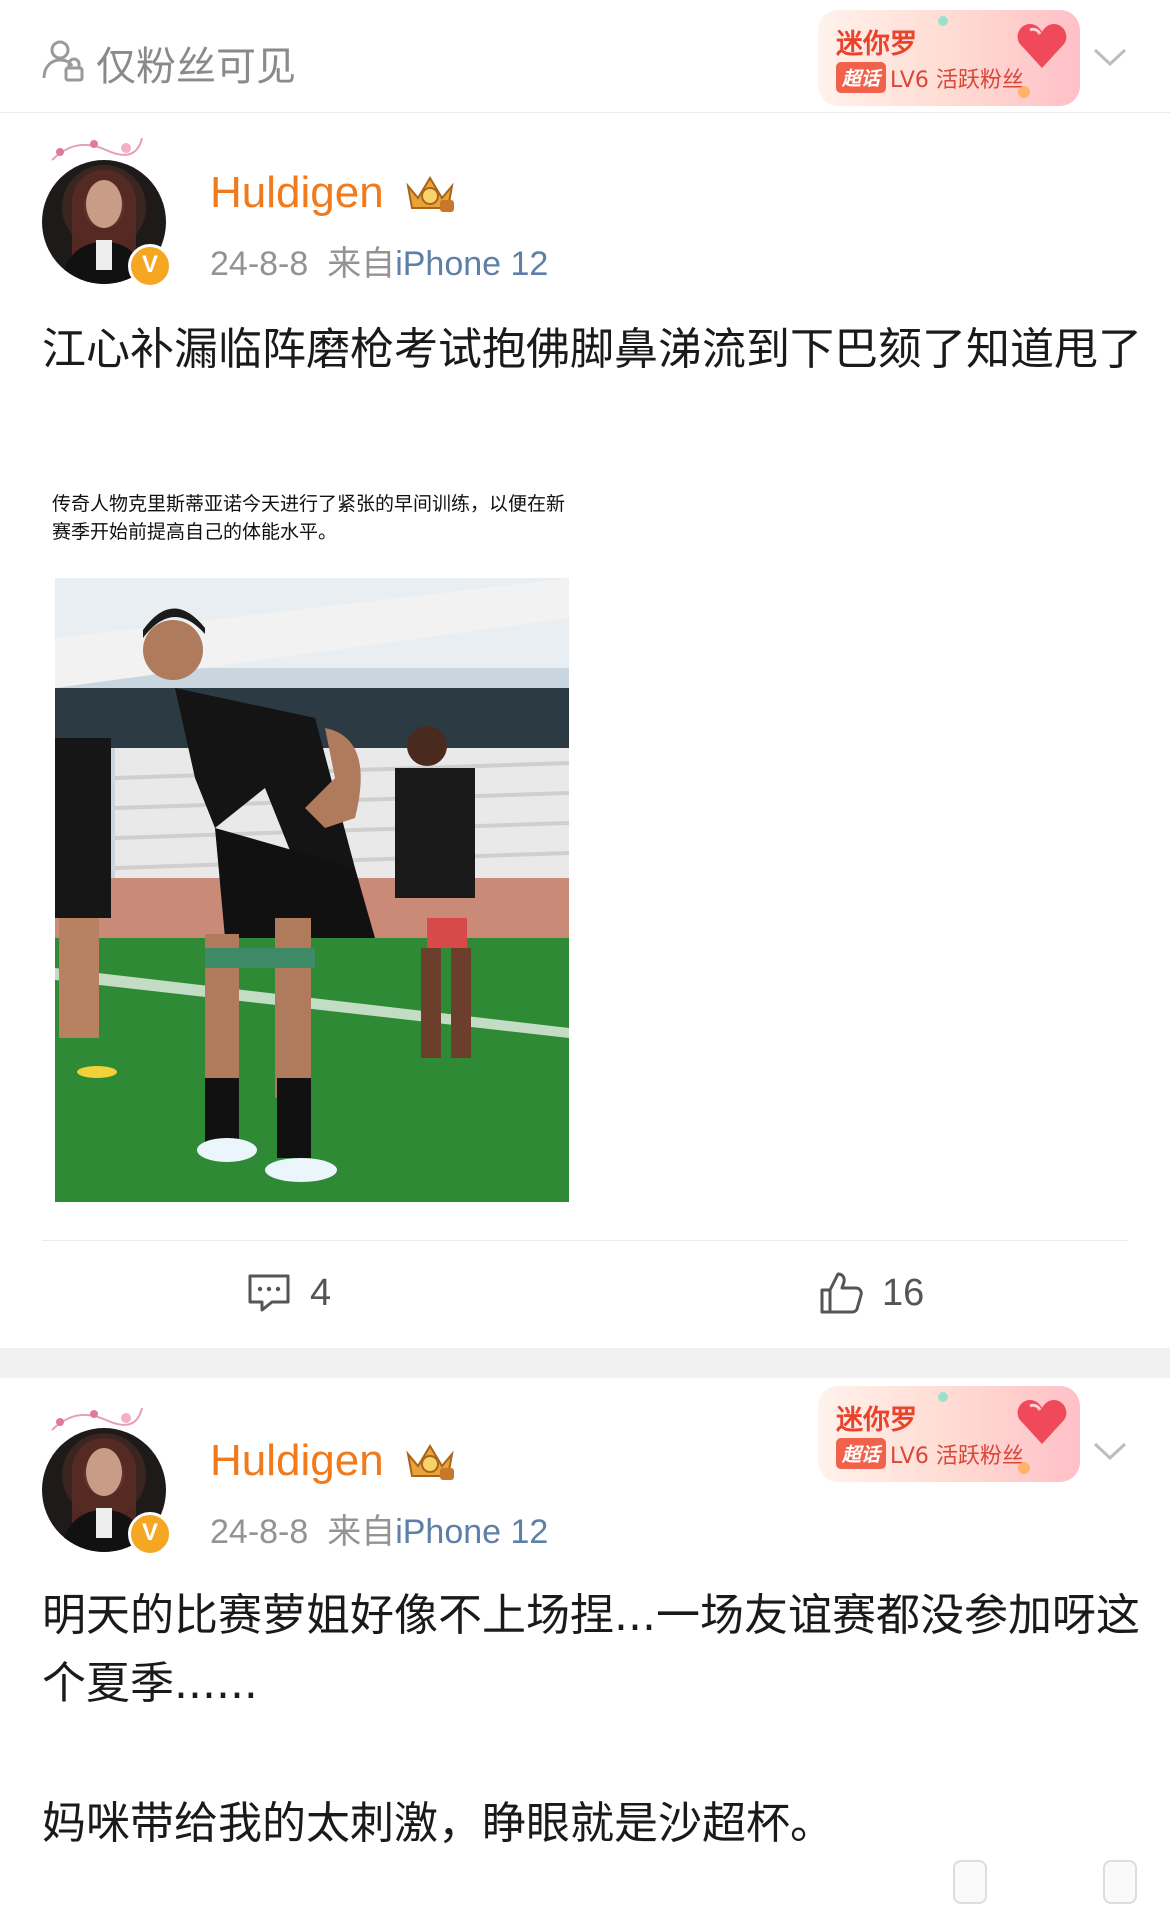 The image size is (1170, 1906). Describe the element at coordinates (269, 1293) in the screenshot. I see `comment-icon` at that location.